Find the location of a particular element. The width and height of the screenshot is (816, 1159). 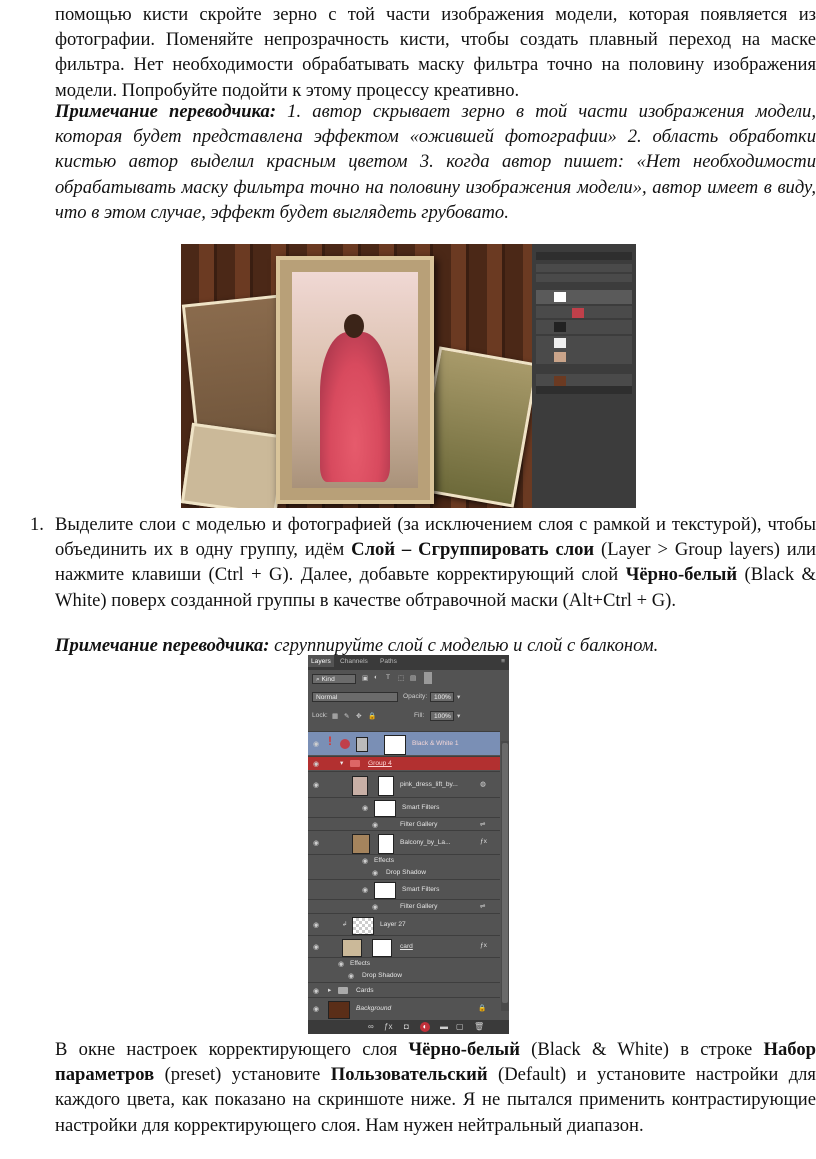

opacity-field: 100% is located at coordinates (442, 697).